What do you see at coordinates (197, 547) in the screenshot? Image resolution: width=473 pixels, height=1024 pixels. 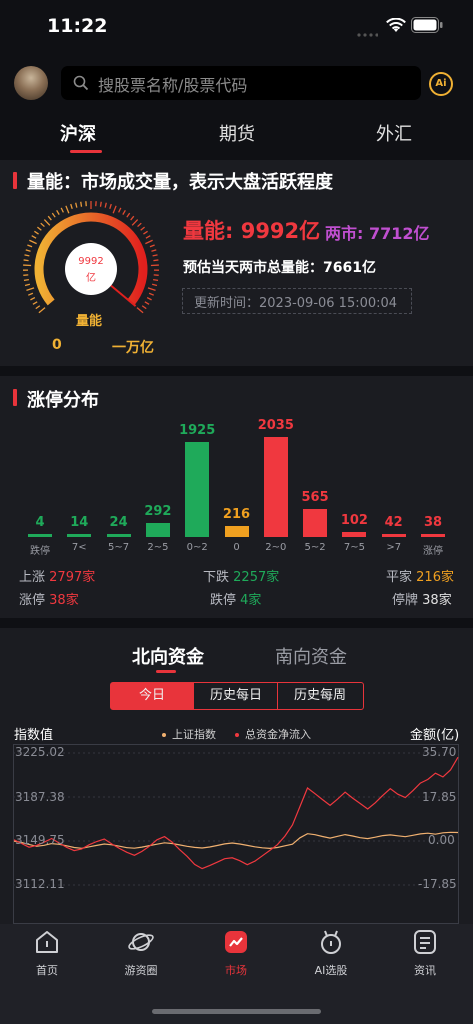 I see `limit-bar-category: 0~2` at bounding box center [197, 547].